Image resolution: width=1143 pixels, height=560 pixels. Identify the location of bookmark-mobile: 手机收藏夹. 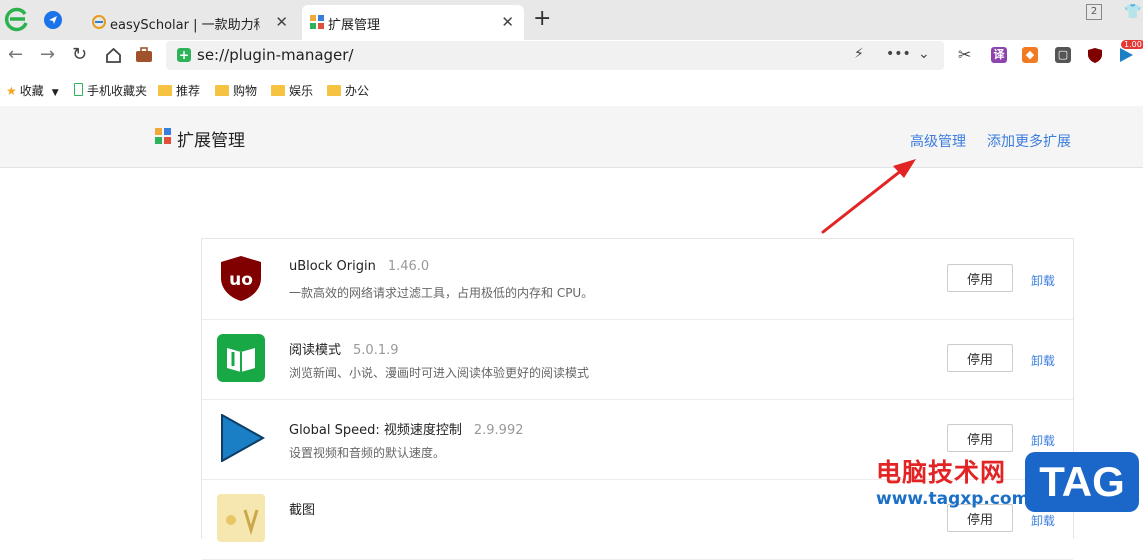
(110, 90).